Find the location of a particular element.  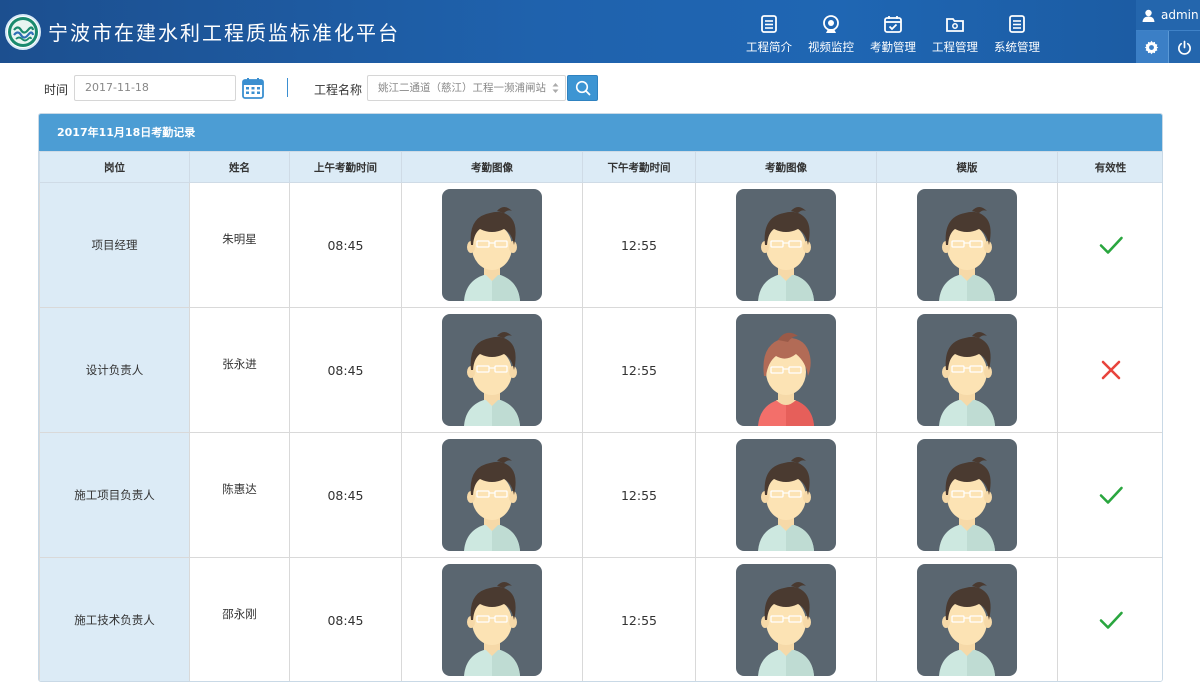

name-cell: 朱明星 is located at coordinates (239, 245).